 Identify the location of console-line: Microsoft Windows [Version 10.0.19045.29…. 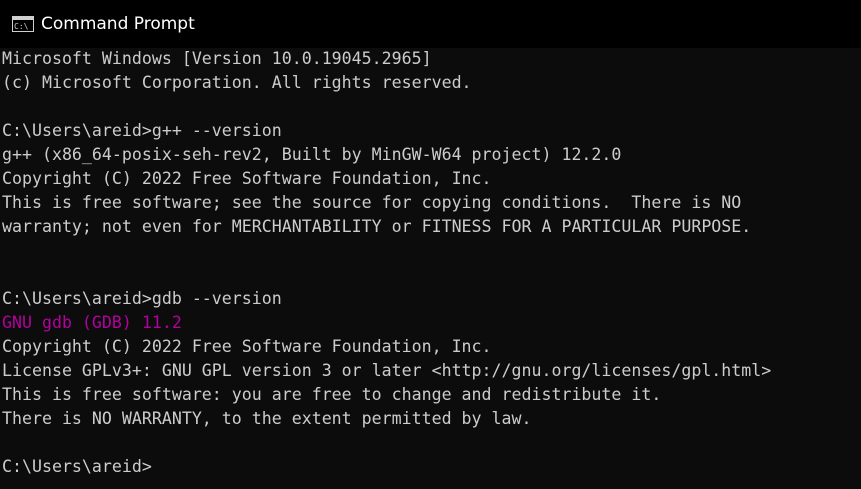
(217, 58).